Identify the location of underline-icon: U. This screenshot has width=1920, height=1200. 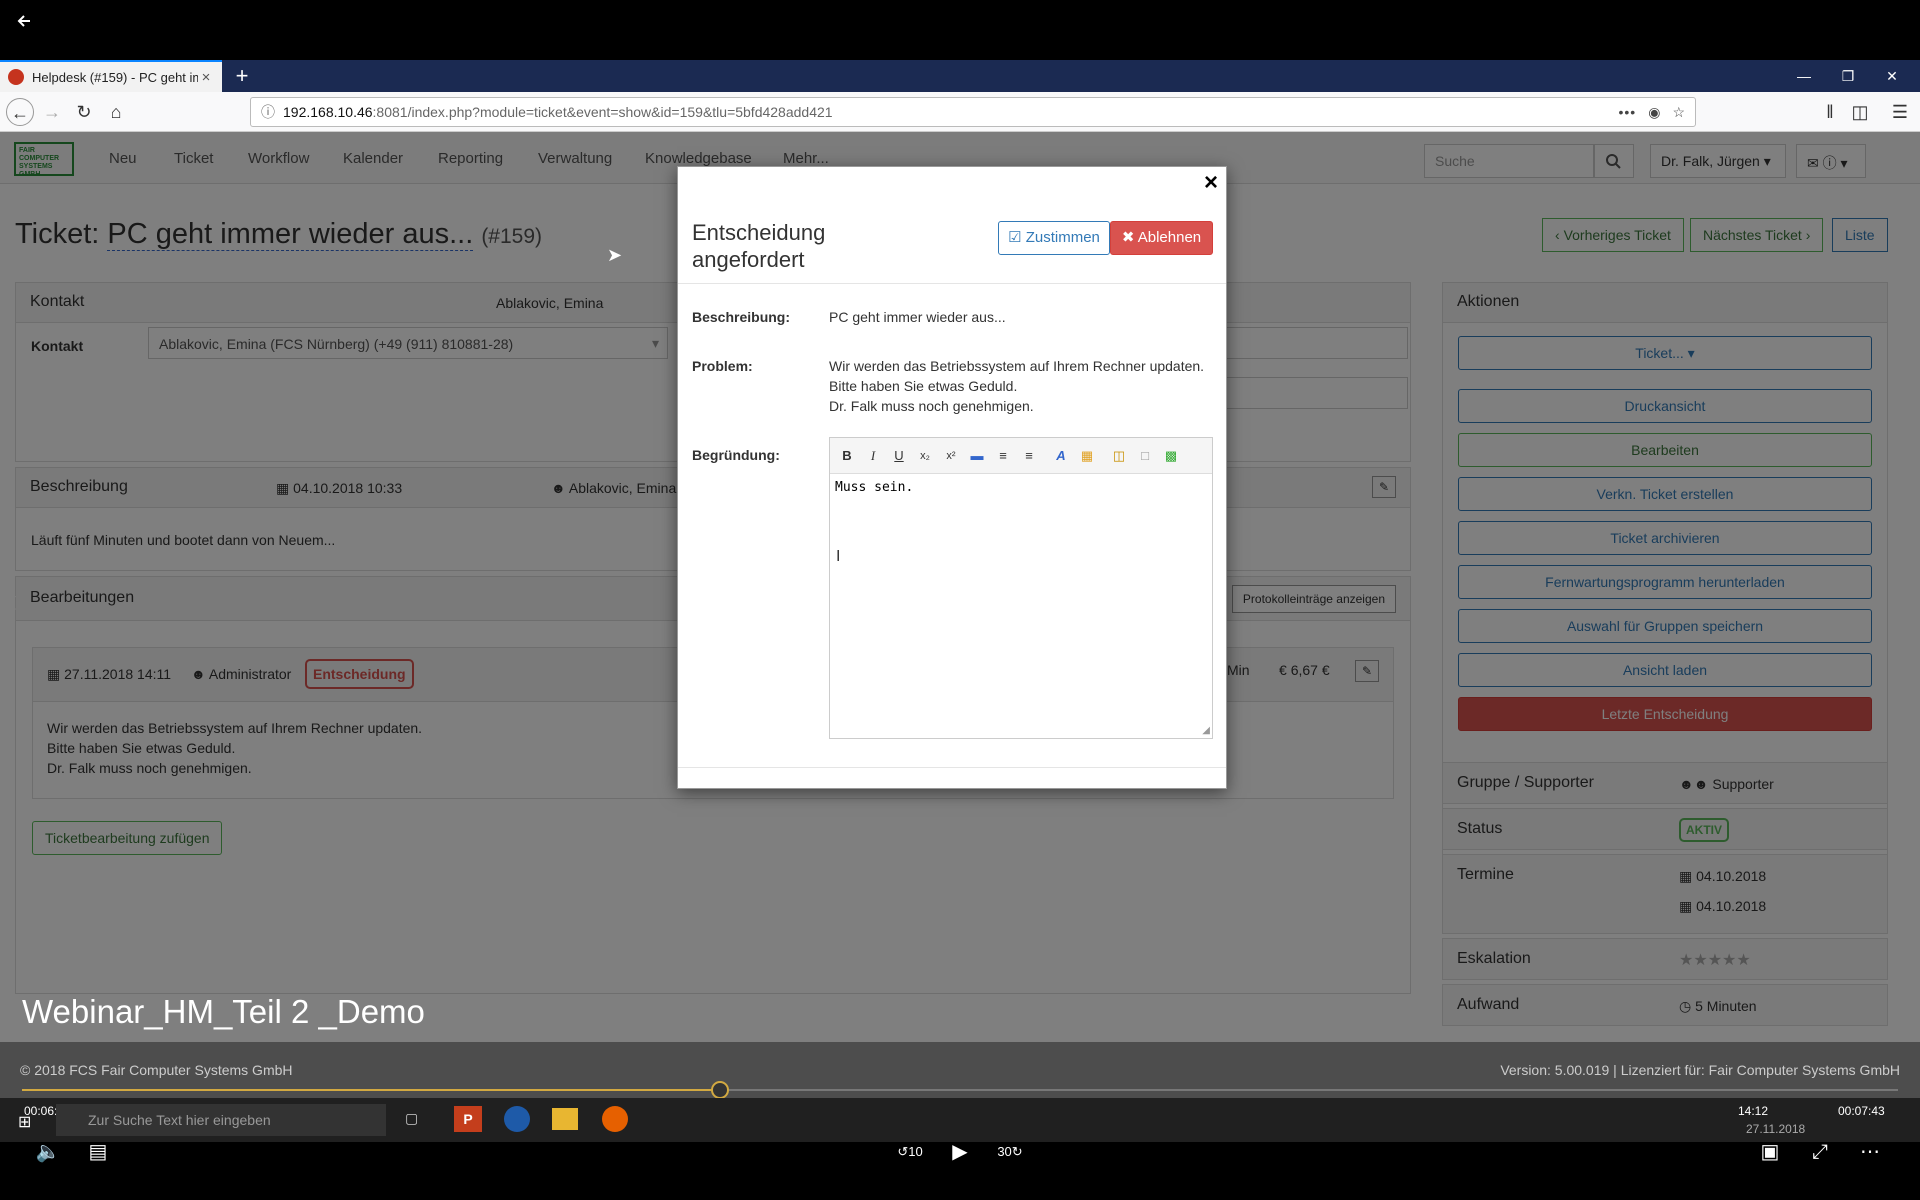
(899, 456).